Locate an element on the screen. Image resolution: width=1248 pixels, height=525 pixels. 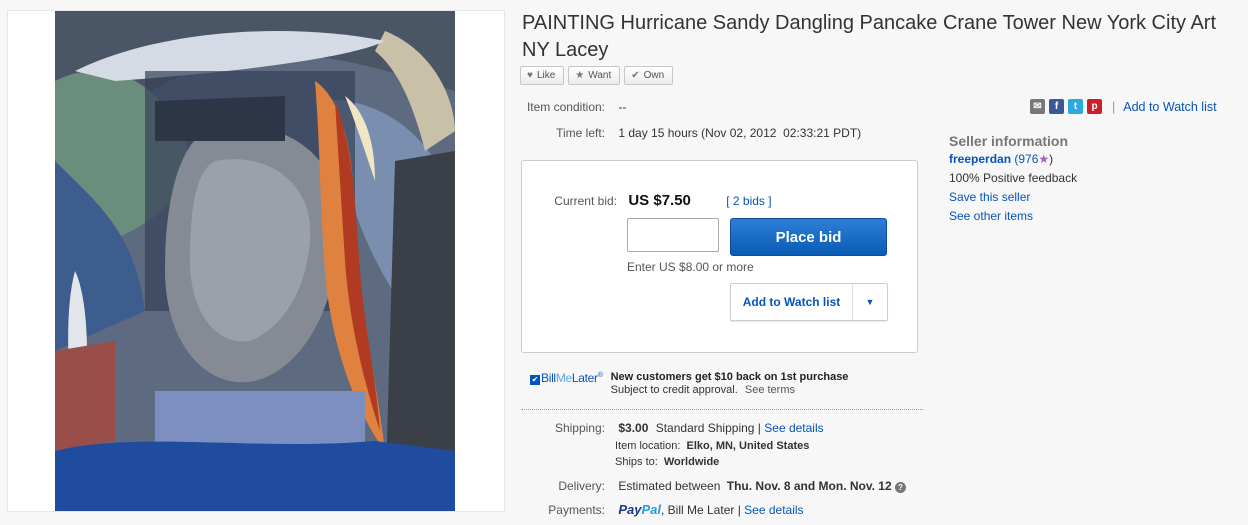
delivery-range: Thu. Nov. 8 and Mon. Nov. 12 is located at coordinates (809, 486).